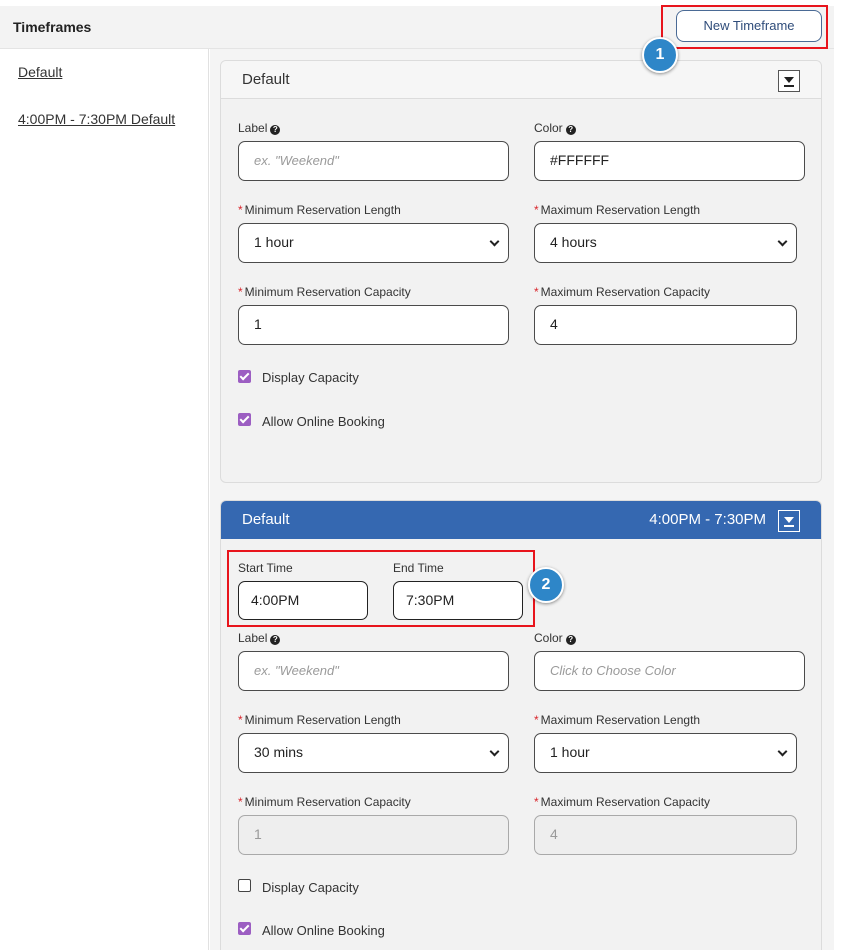  What do you see at coordinates (749, 26) in the screenshot?
I see `new-timeframe-button: New Timeframe` at bounding box center [749, 26].